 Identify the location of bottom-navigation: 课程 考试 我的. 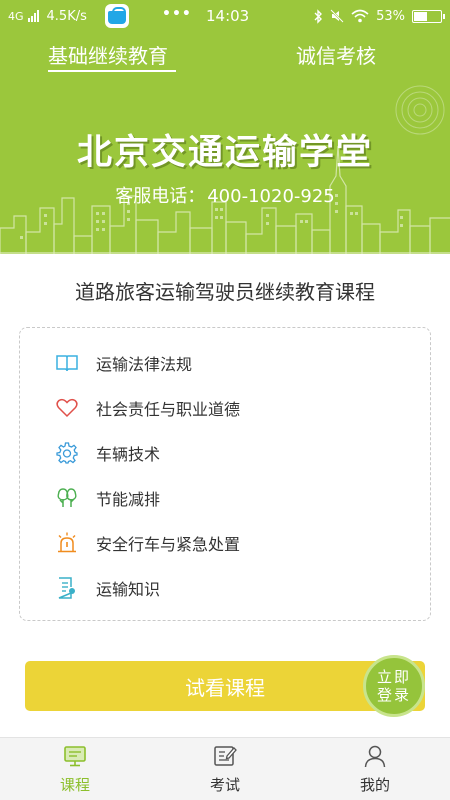
(225, 768).